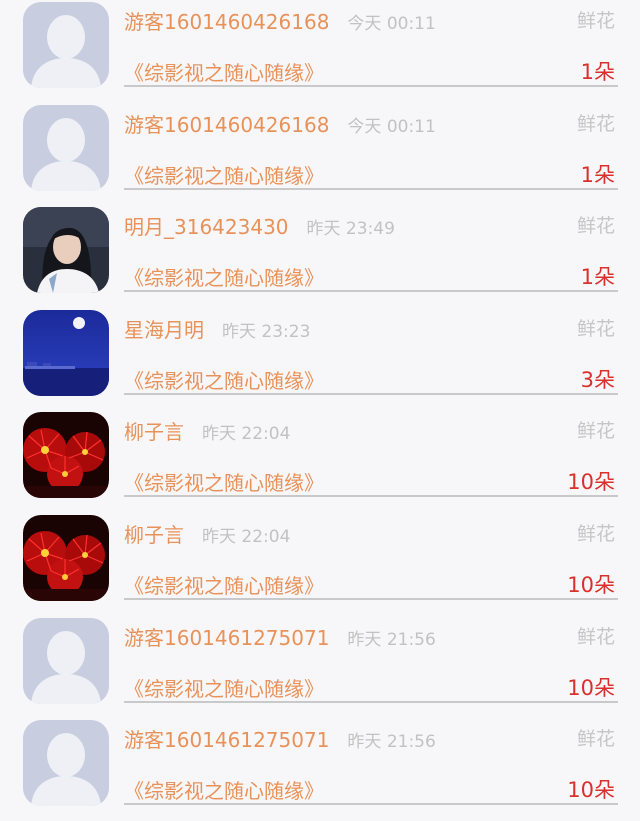  What do you see at coordinates (164, 330) in the screenshot?
I see `user-name-text: 星海月明` at bounding box center [164, 330].